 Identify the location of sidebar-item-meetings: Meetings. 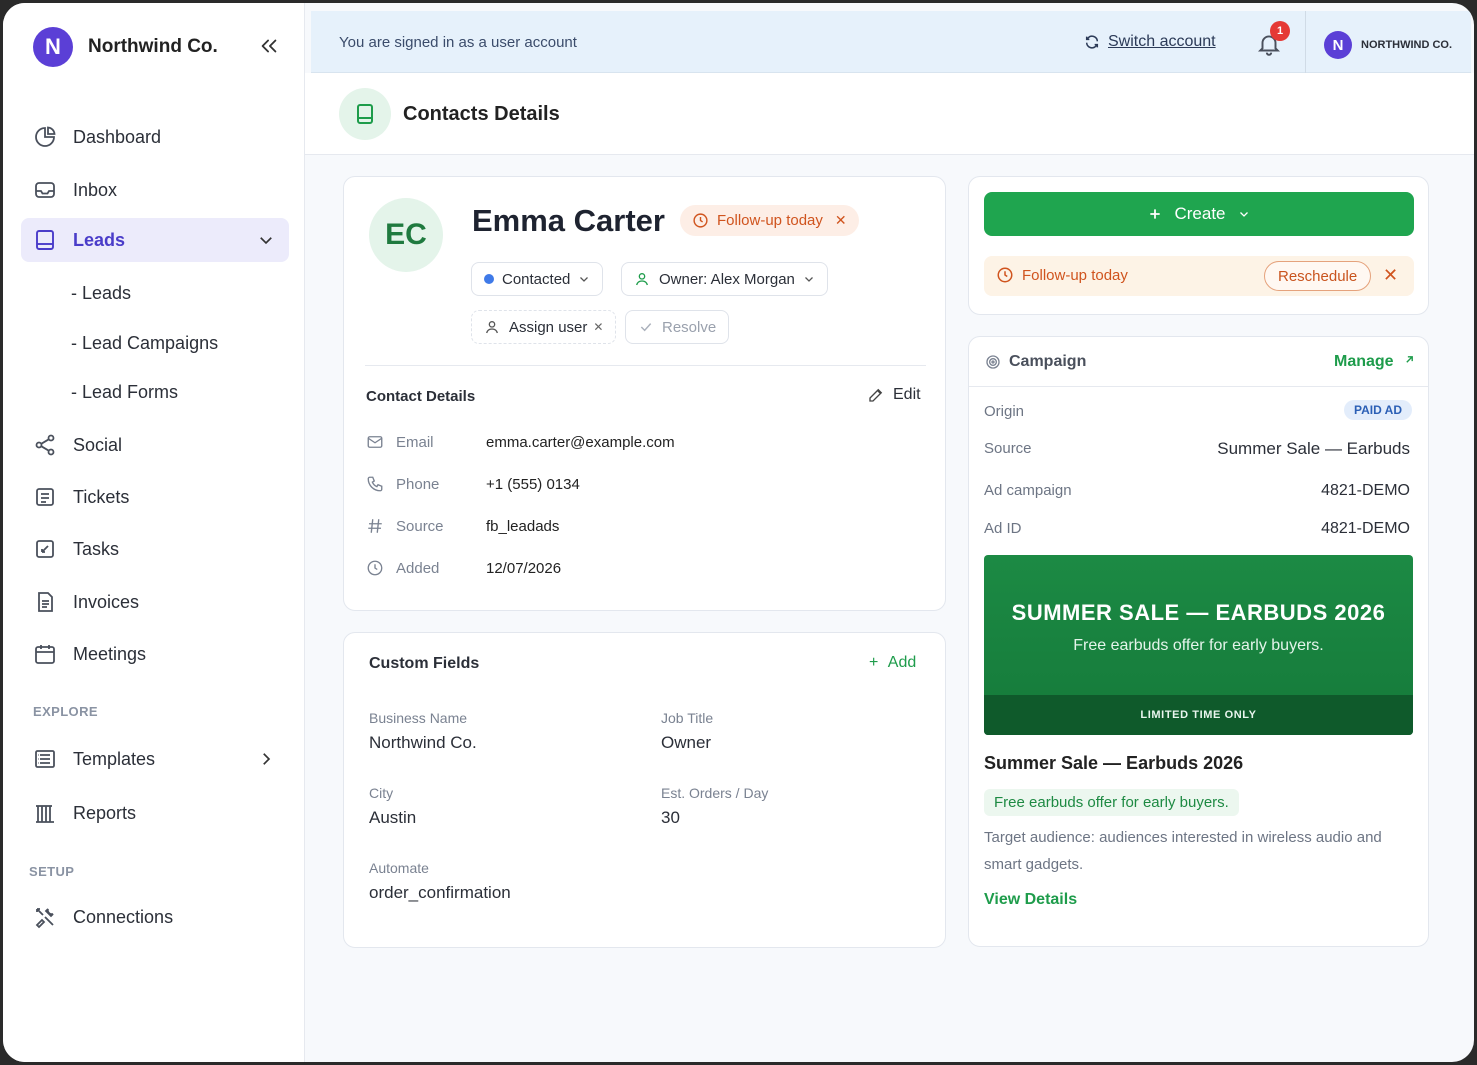
(155, 654).